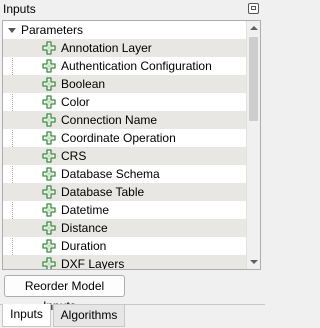 This screenshot has height=328, width=320. What do you see at coordinates (89, 316) in the screenshot?
I see `tab-algorithms: Algorithms` at bounding box center [89, 316].